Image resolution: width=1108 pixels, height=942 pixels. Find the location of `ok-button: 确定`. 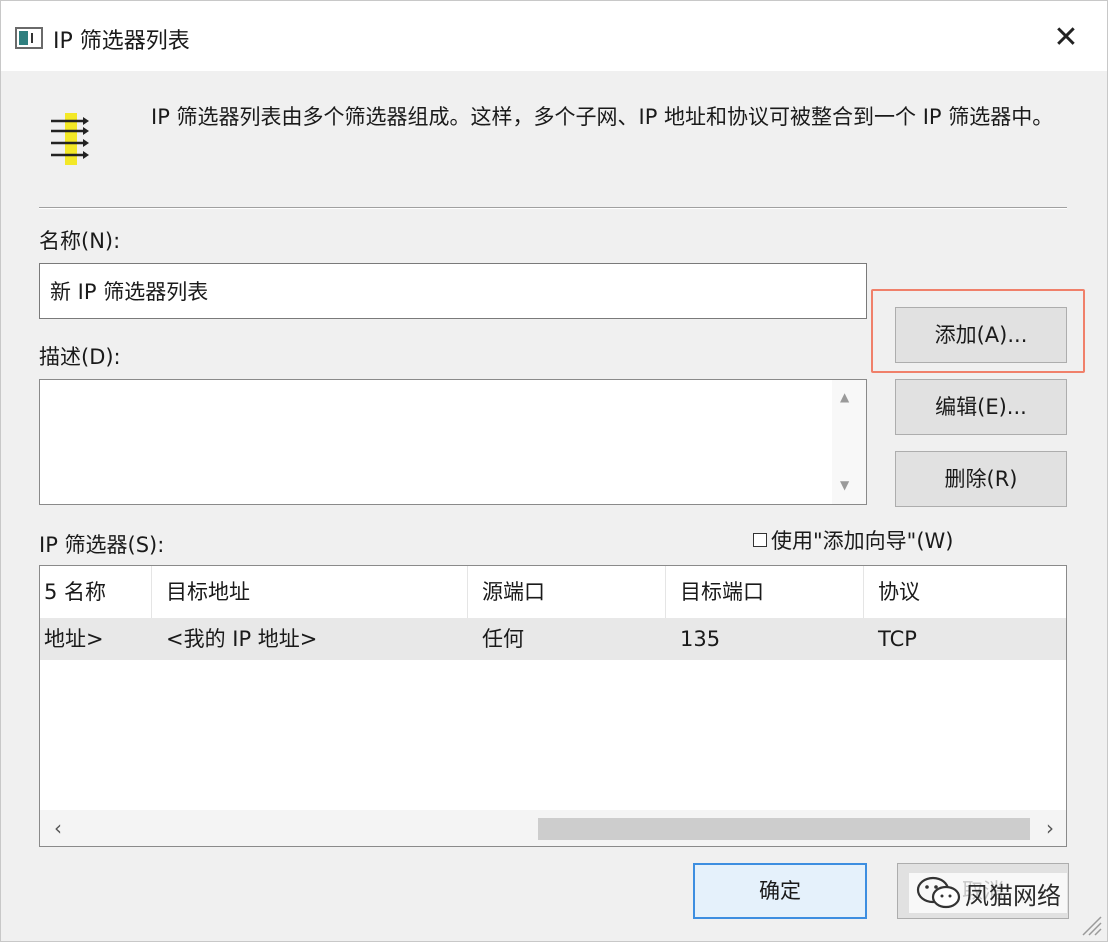

ok-button: 确定 is located at coordinates (780, 891).